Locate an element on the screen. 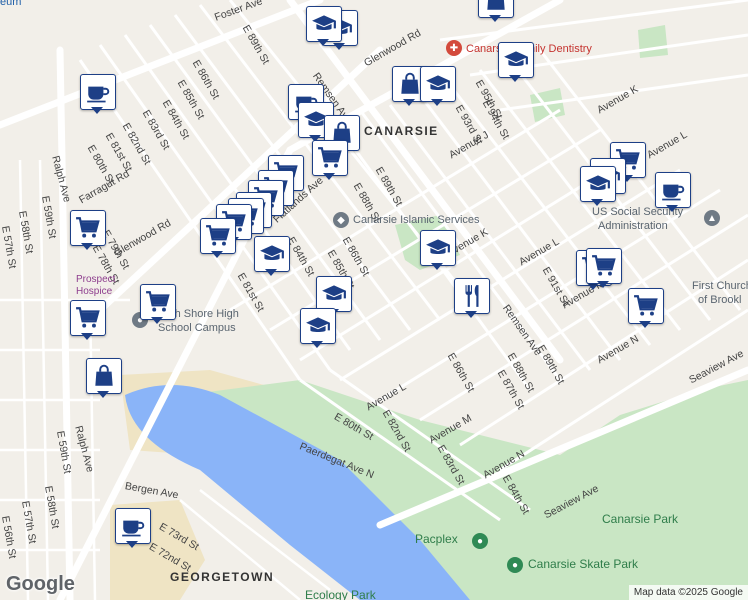 The width and height of the screenshot is (748, 600). poi-label-canarsie-park: Canarsie Park is located at coordinates (640, 519).